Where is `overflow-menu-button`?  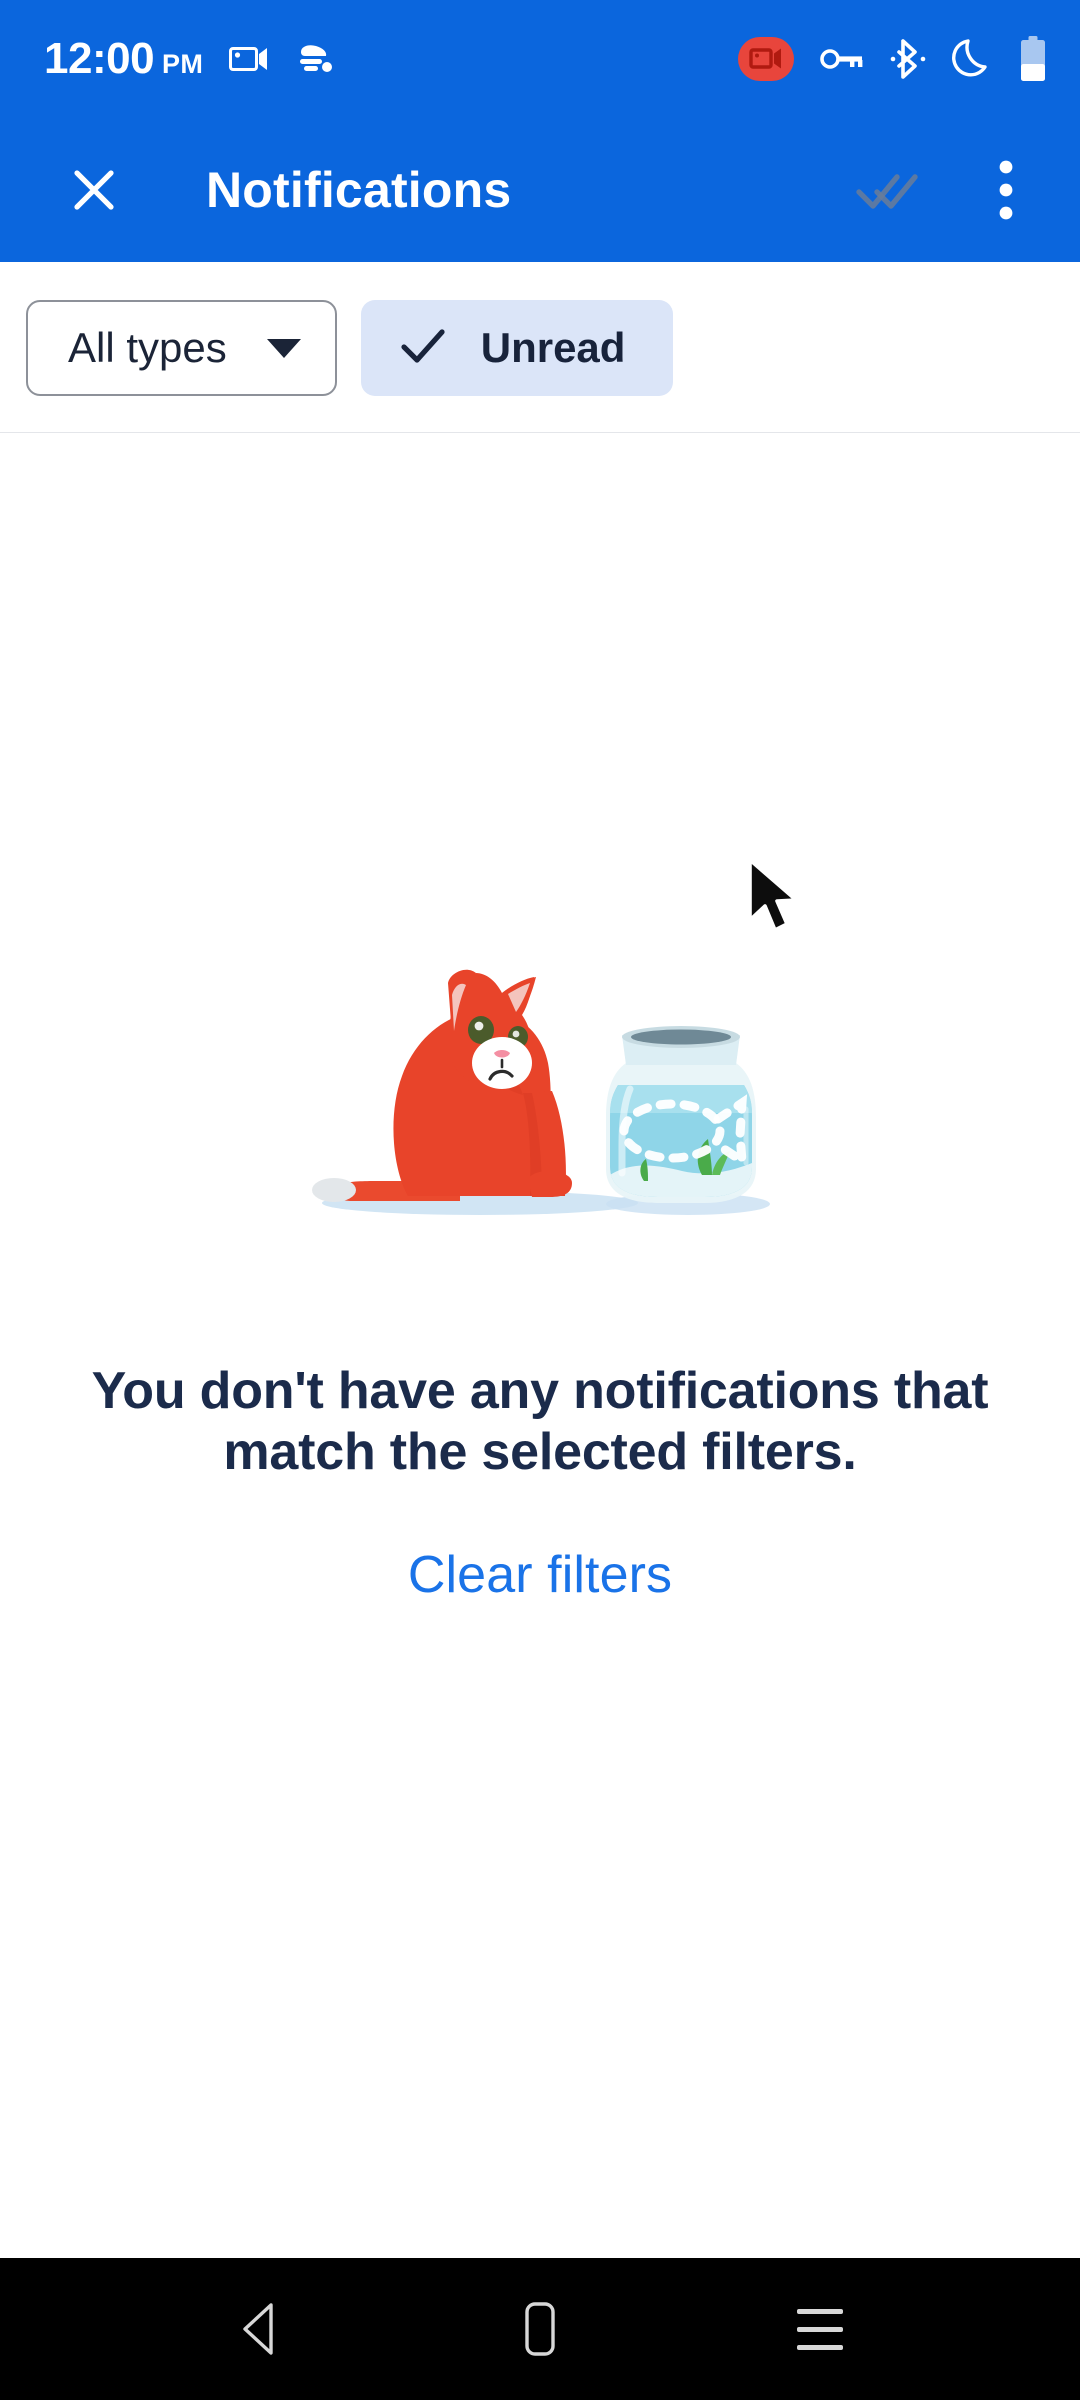
overflow-menu-button is located at coordinates (1006, 190).